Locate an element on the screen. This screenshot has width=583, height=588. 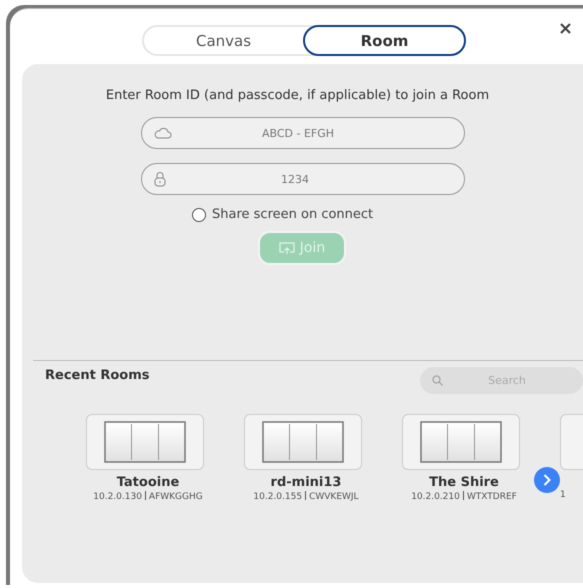
room-name: Tatooine is located at coordinates (148, 482).